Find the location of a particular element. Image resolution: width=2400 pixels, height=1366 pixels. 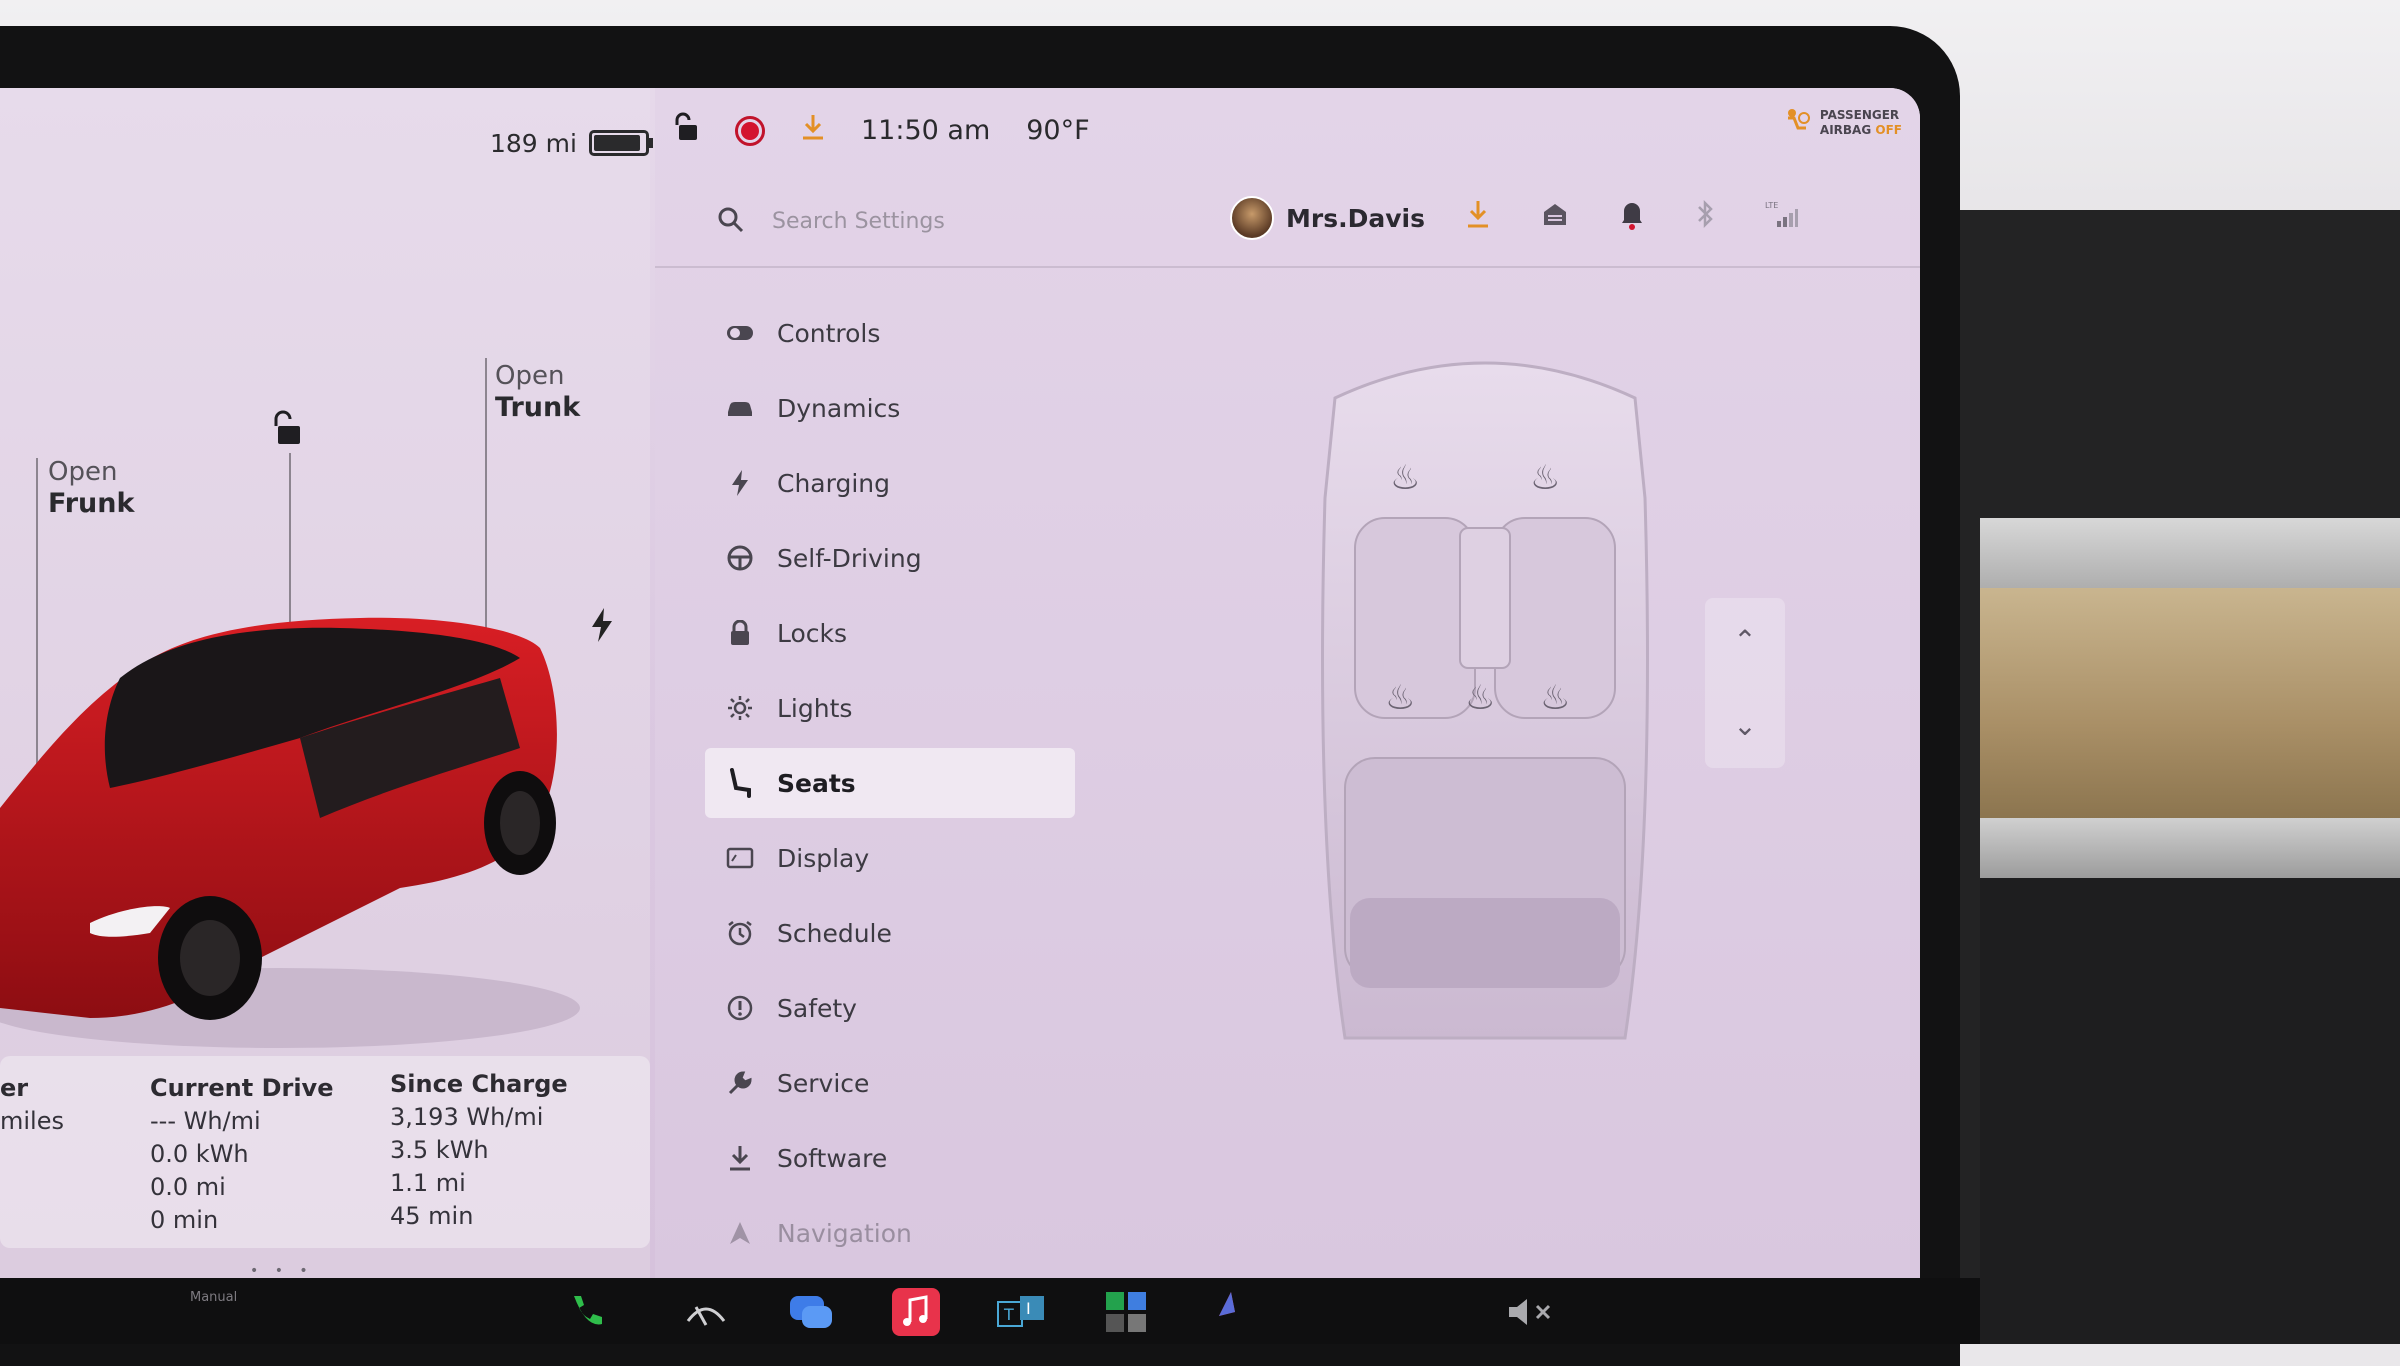

search-icon is located at coordinates (731, 222).